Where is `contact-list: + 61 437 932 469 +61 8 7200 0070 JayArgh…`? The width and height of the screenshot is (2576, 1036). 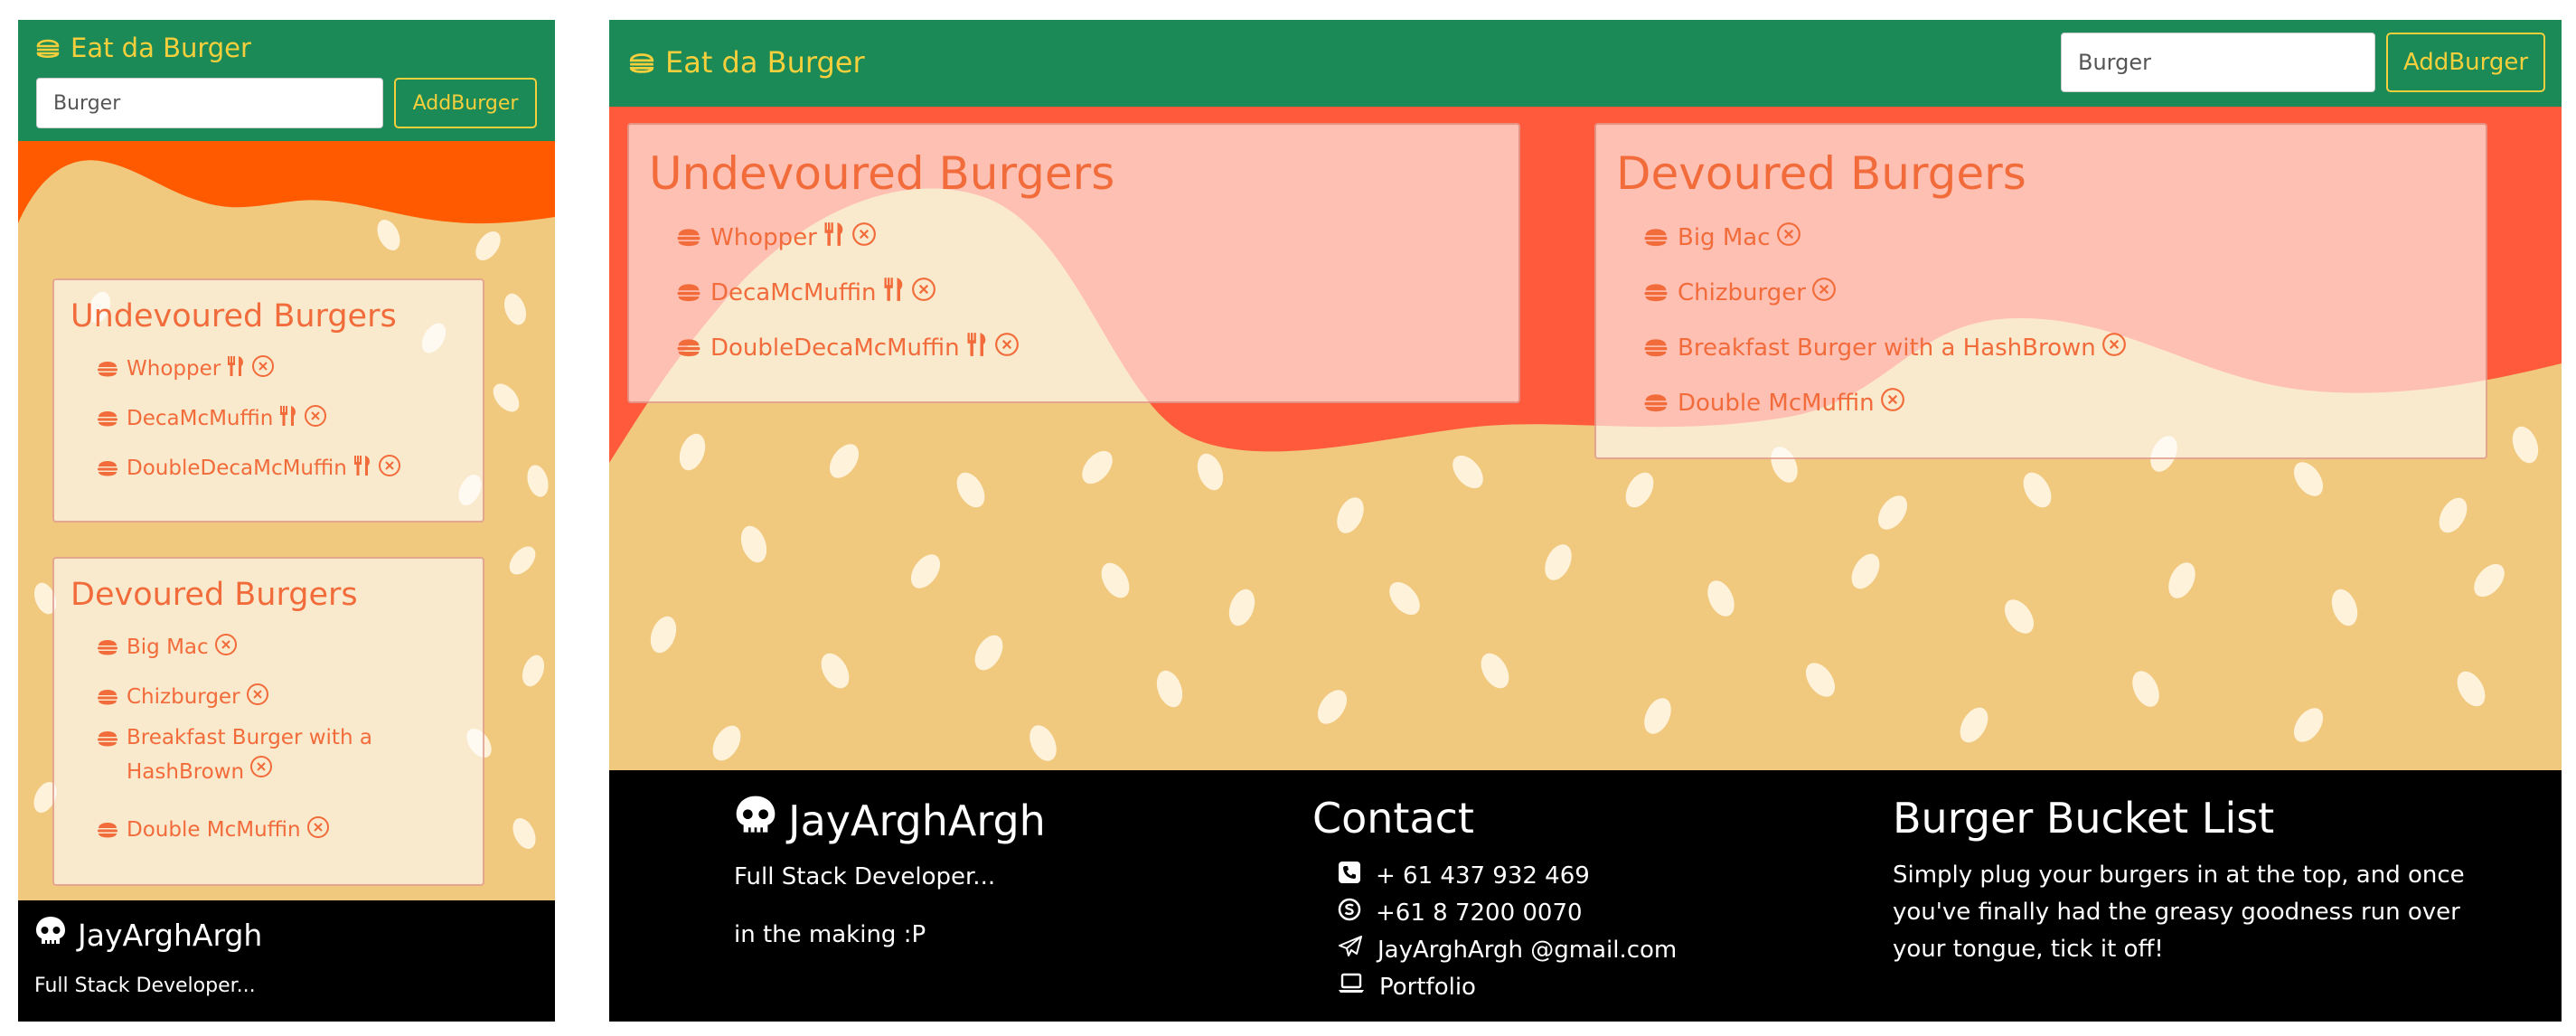 contact-list: + 61 437 932 469 +61 8 7200 0070 JayArgh… is located at coordinates (1579, 931).